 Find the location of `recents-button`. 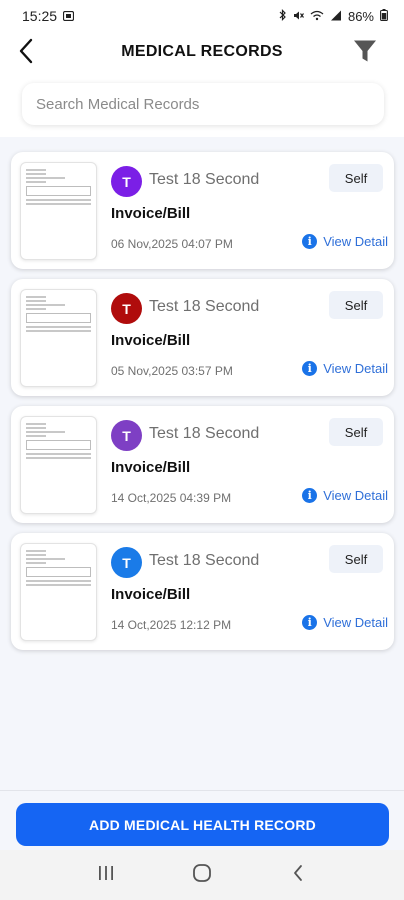

recents-button is located at coordinates (106, 875).